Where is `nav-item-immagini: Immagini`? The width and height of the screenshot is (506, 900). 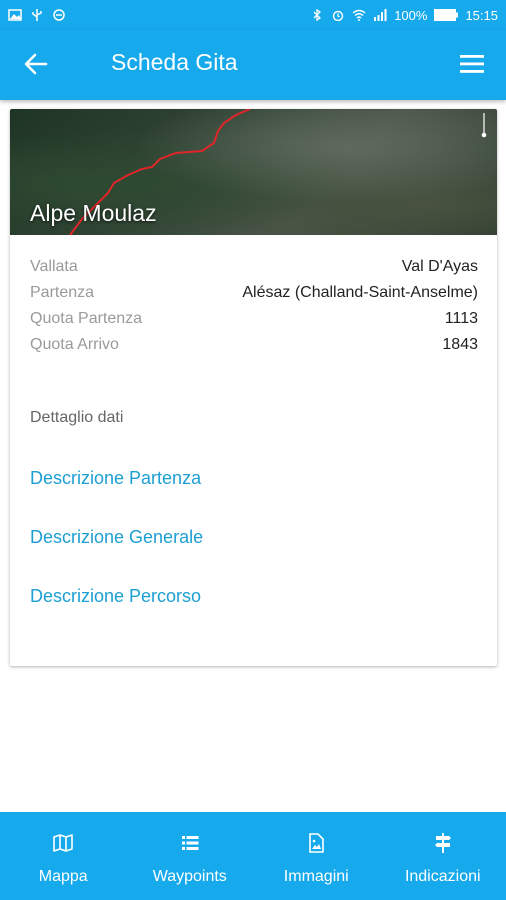 nav-item-immagini: Immagini is located at coordinates (316, 856).